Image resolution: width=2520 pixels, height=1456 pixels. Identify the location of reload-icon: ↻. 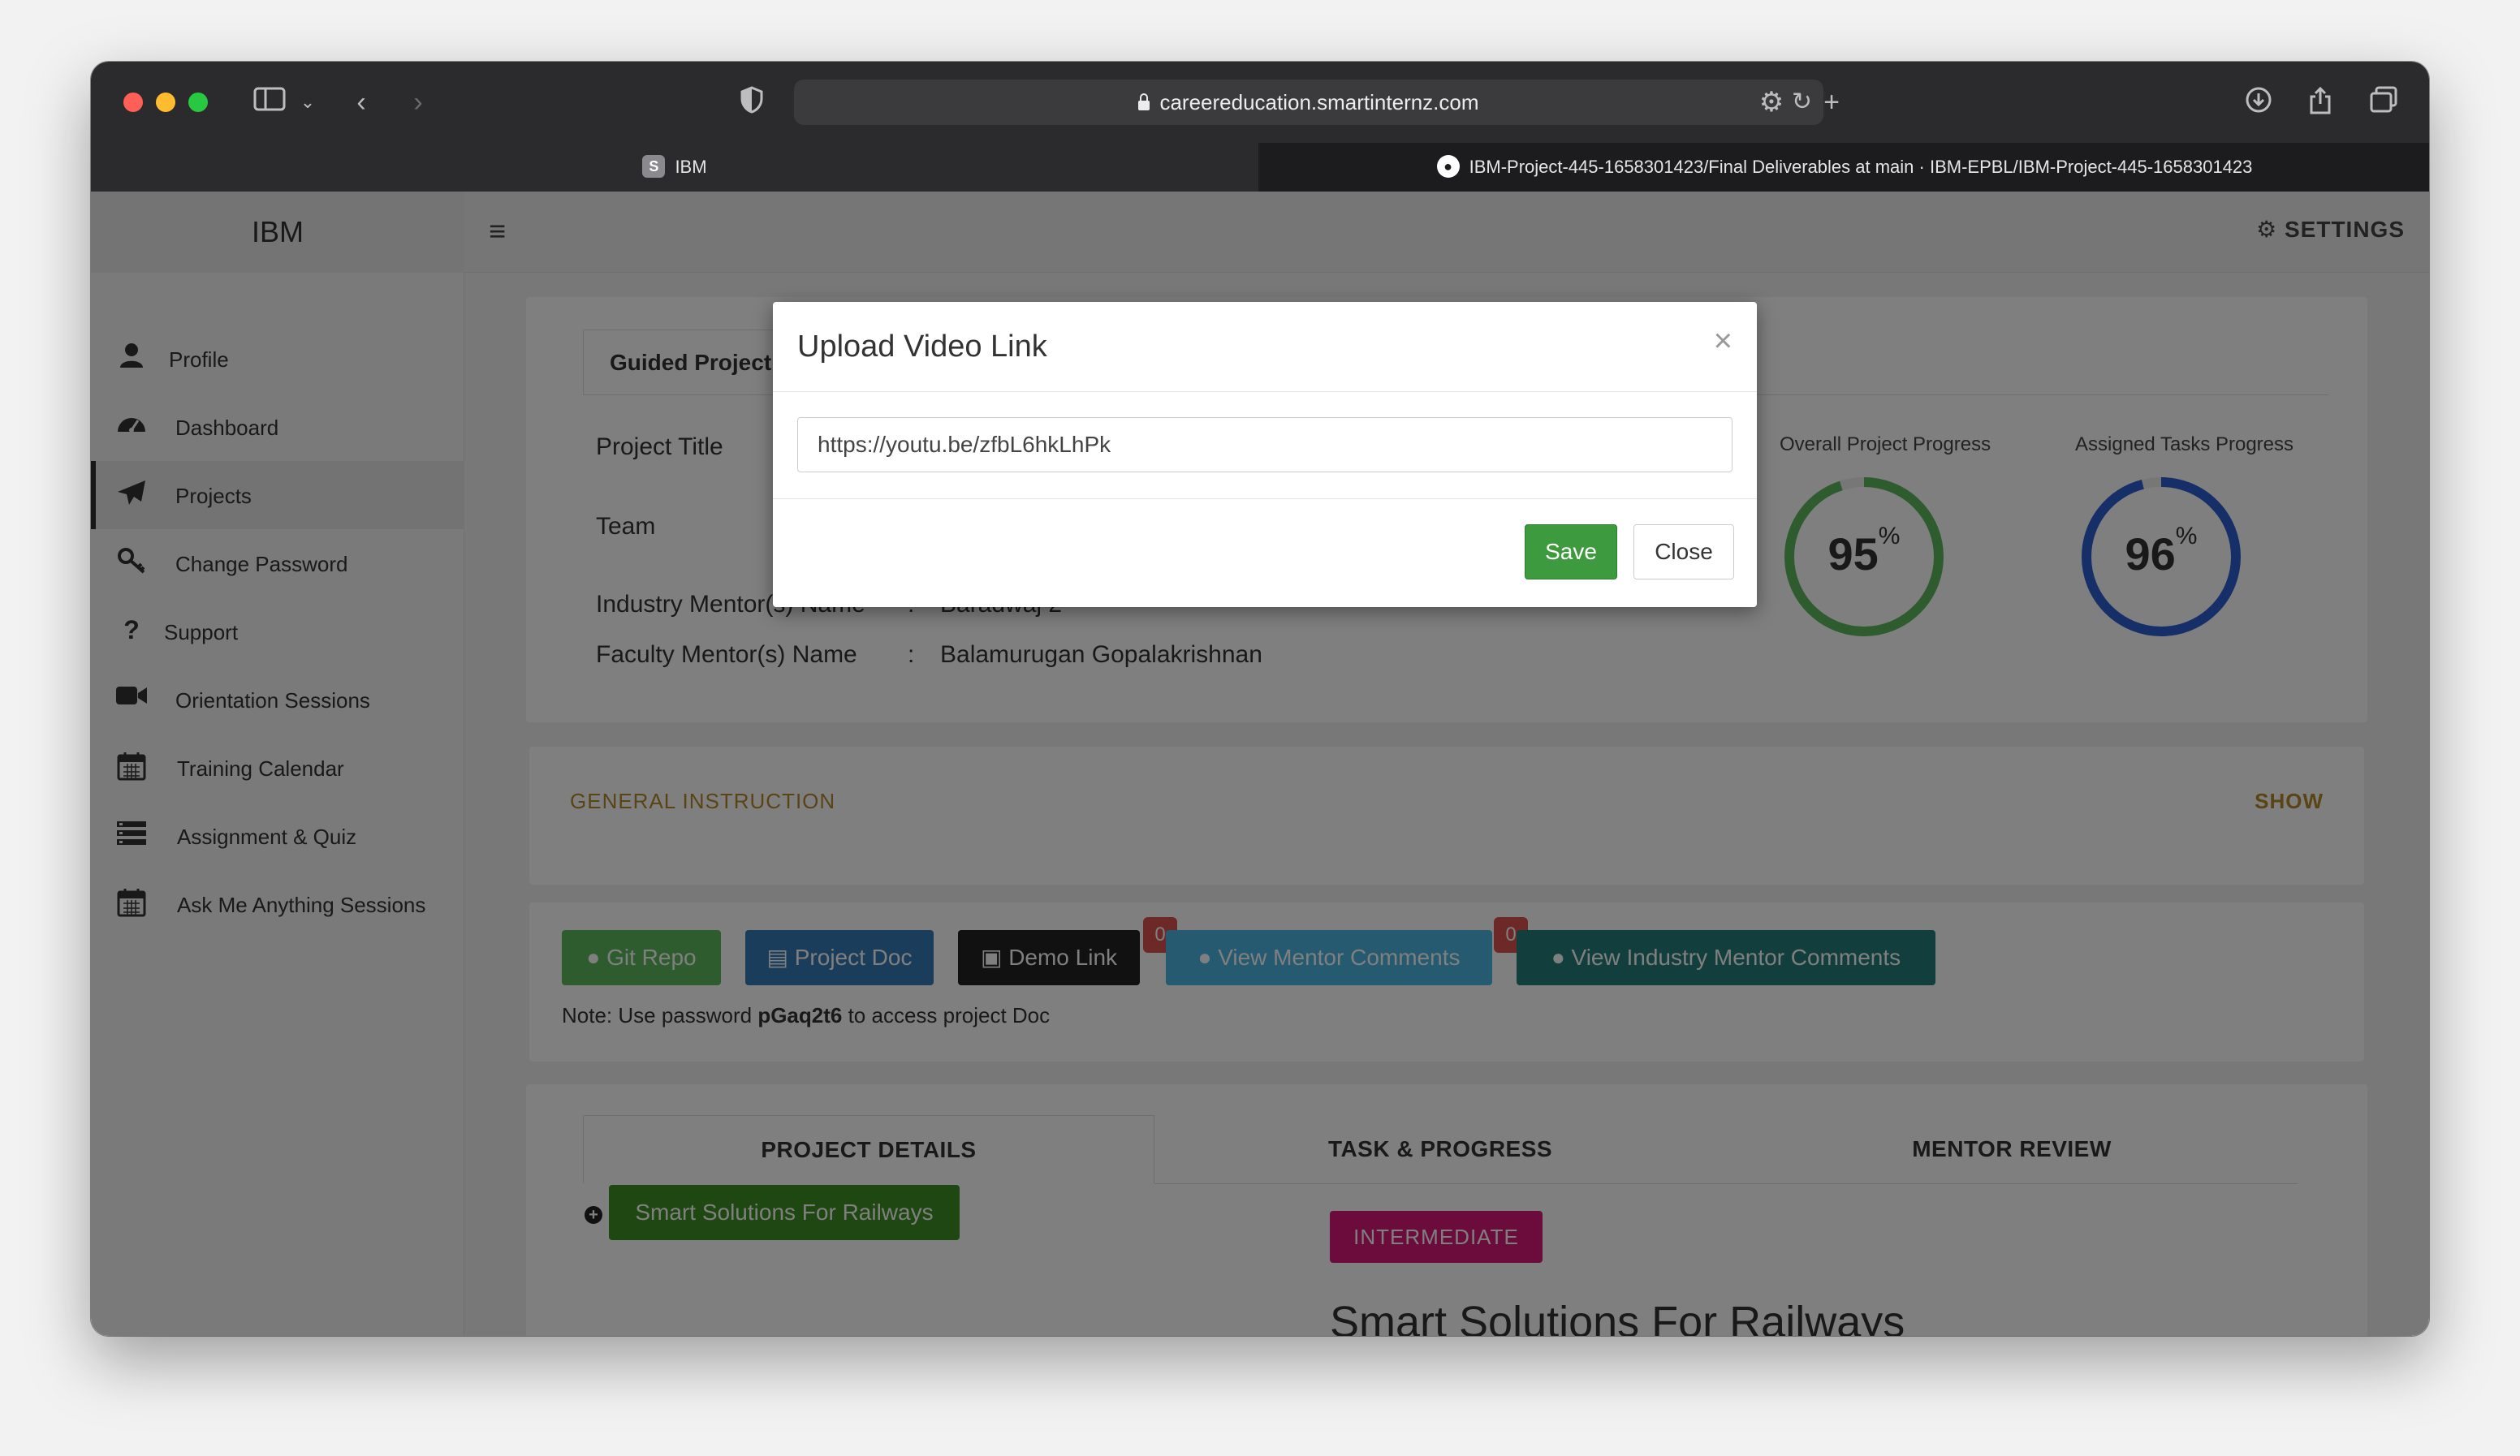
(1802, 103).